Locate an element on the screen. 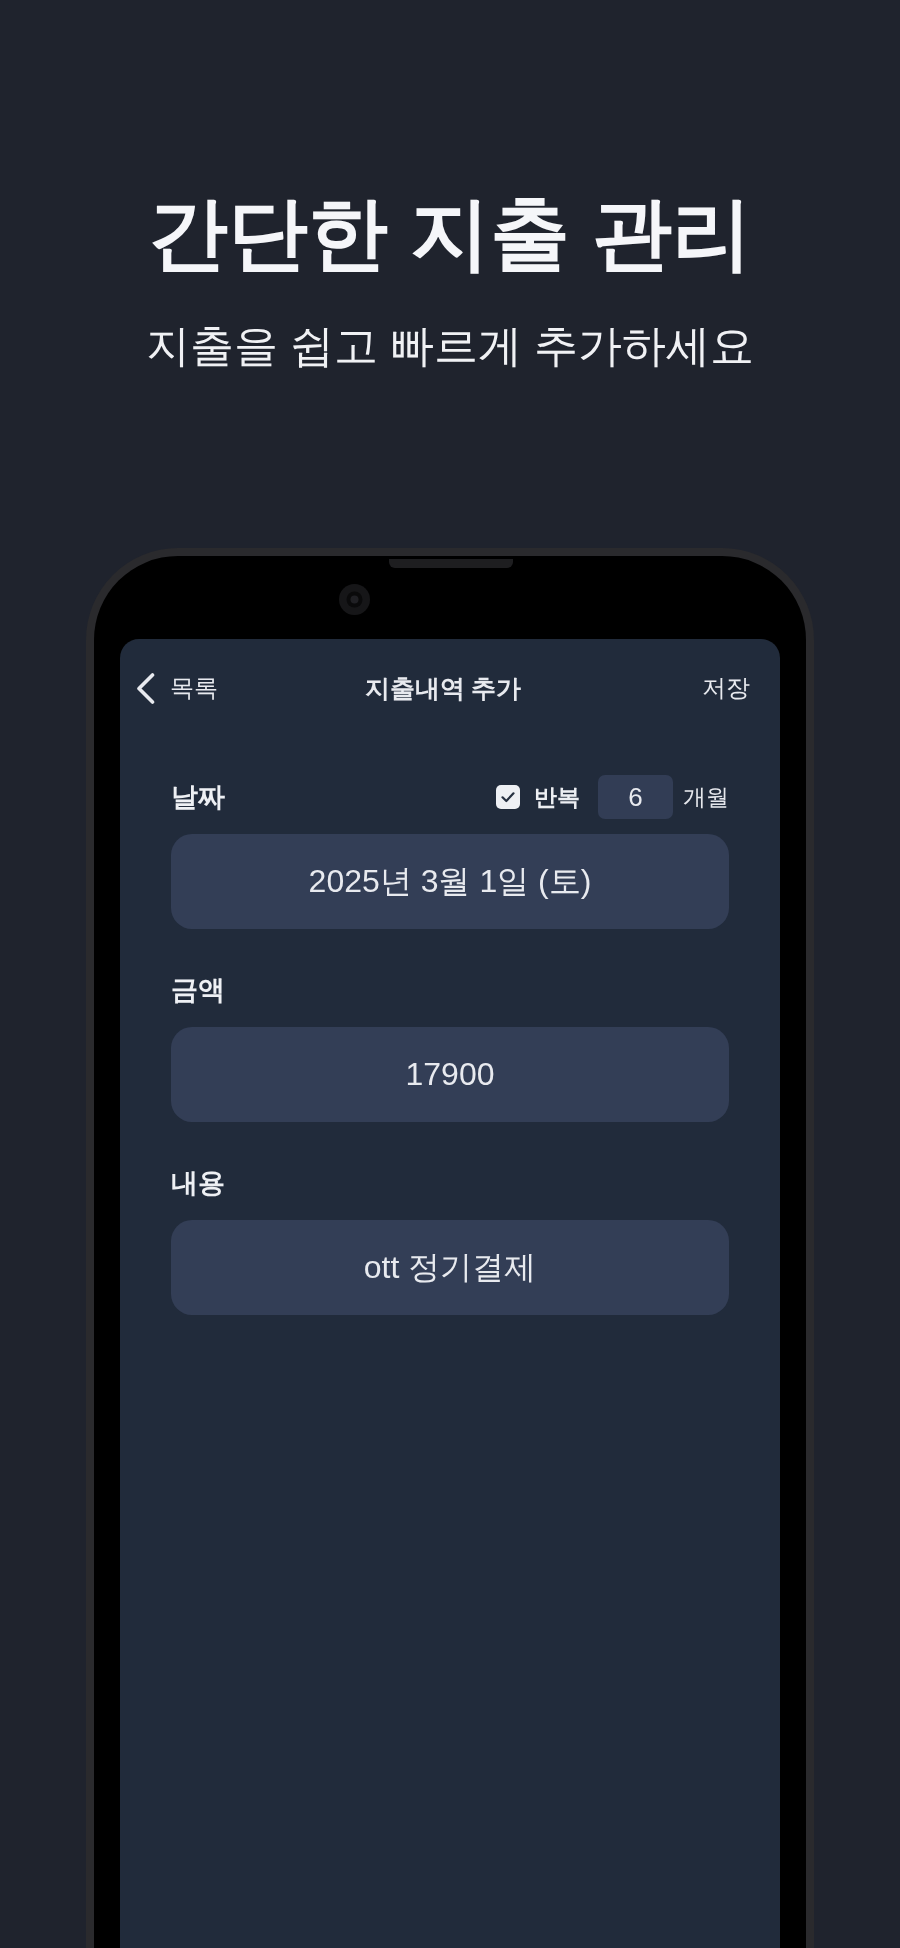  field-label: 날짜 is located at coordinates (198, 797).